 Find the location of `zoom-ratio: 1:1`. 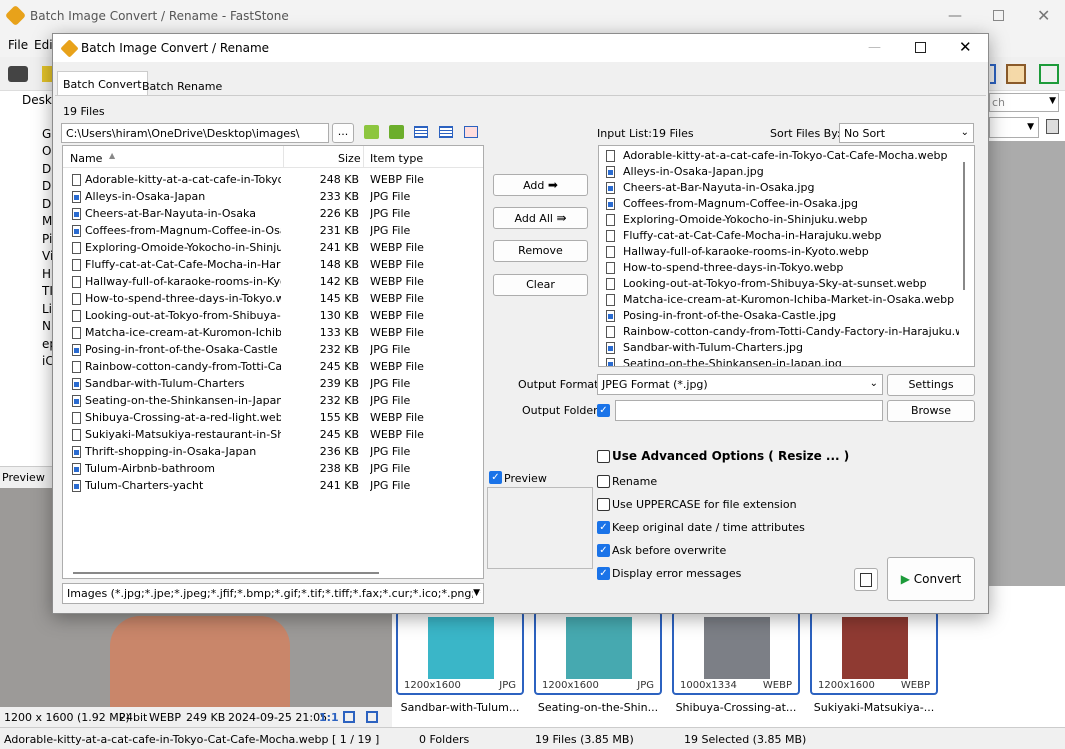

zoom-ratio: 1:1 is located at coordinates (329, 717).